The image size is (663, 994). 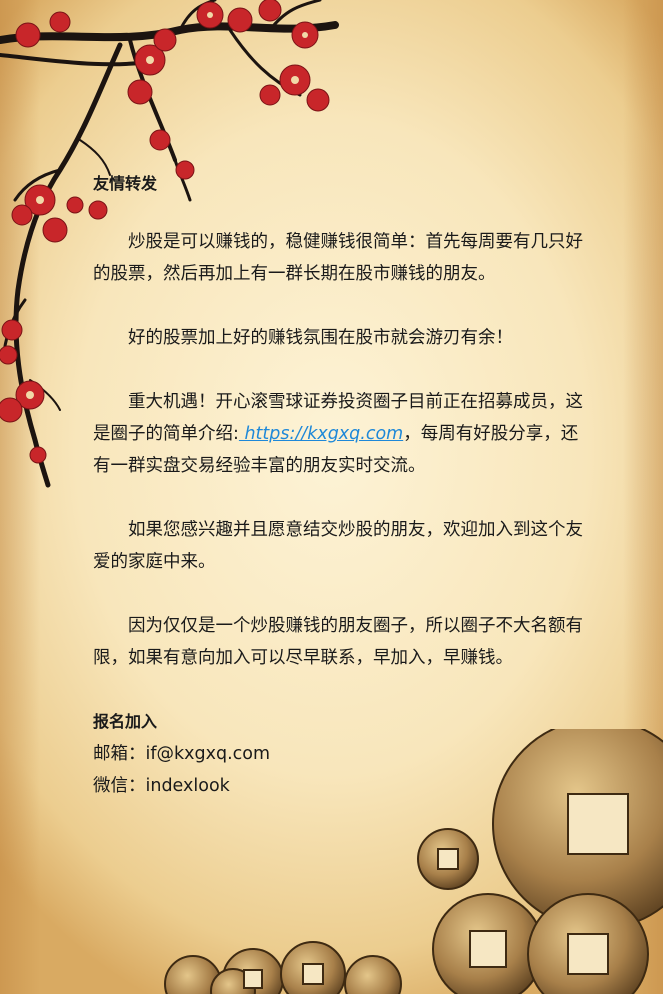 What do you see at coordinates (338, 546) in the screenshot?
I see `paragraph-4: 如果您感兴趣并且愿意结交炒股的朋友，欢迎加入到这个友爱的家庭中来。` at bounding box center [338, 546].